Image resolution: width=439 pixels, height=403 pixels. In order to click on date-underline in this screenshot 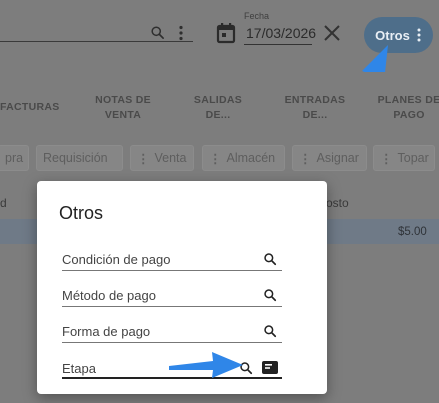, I will do `click(278, 44)`.